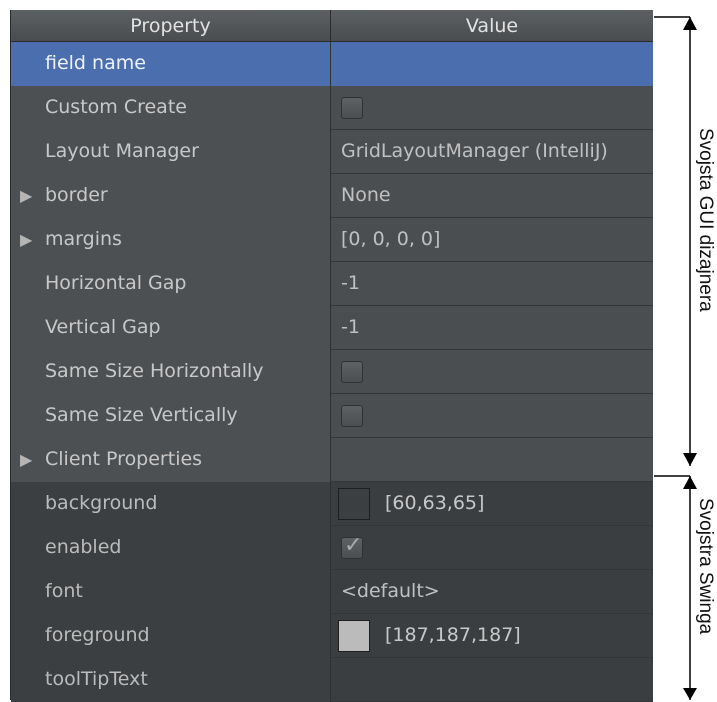 This screenshot has height=702, width=717. I want to click on property-label: Same Size Horizontally, so click(154, 371).